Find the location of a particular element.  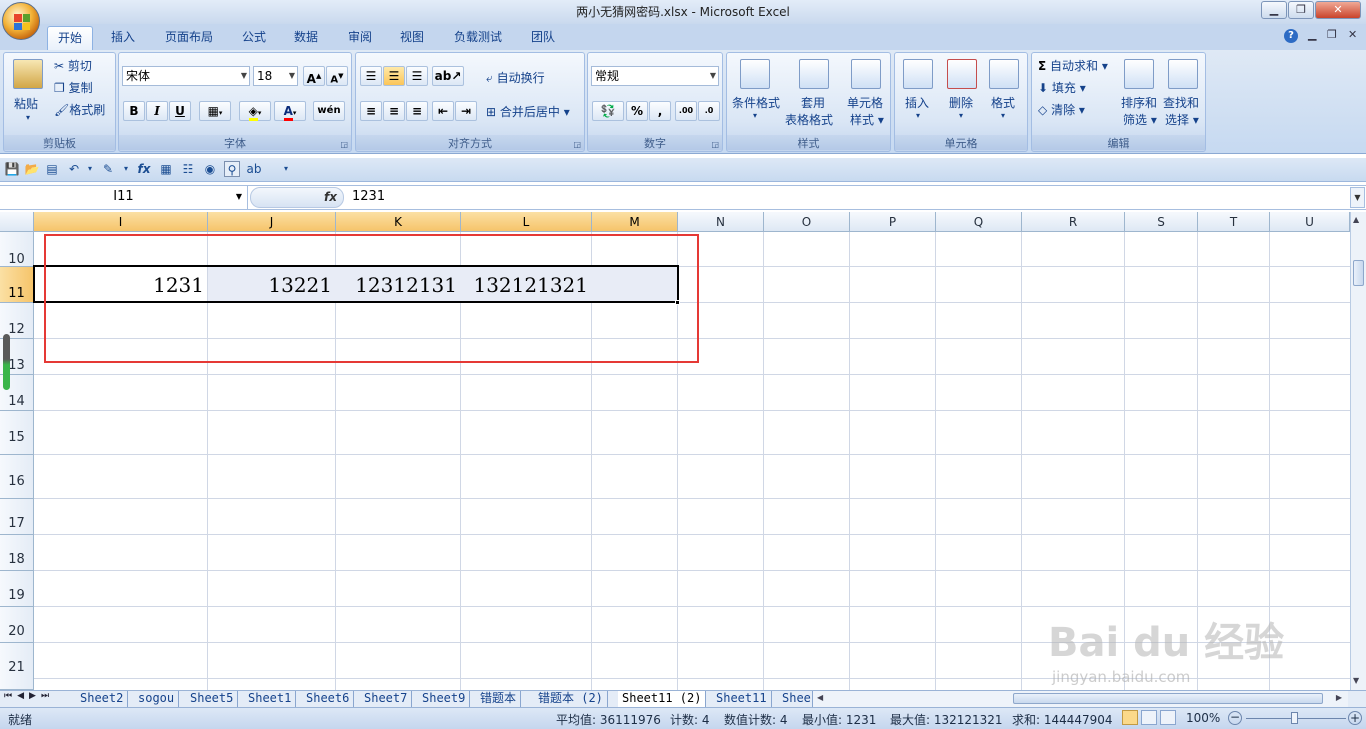

horizontal-scroll-thumb is located at coordinates (1168, 698).